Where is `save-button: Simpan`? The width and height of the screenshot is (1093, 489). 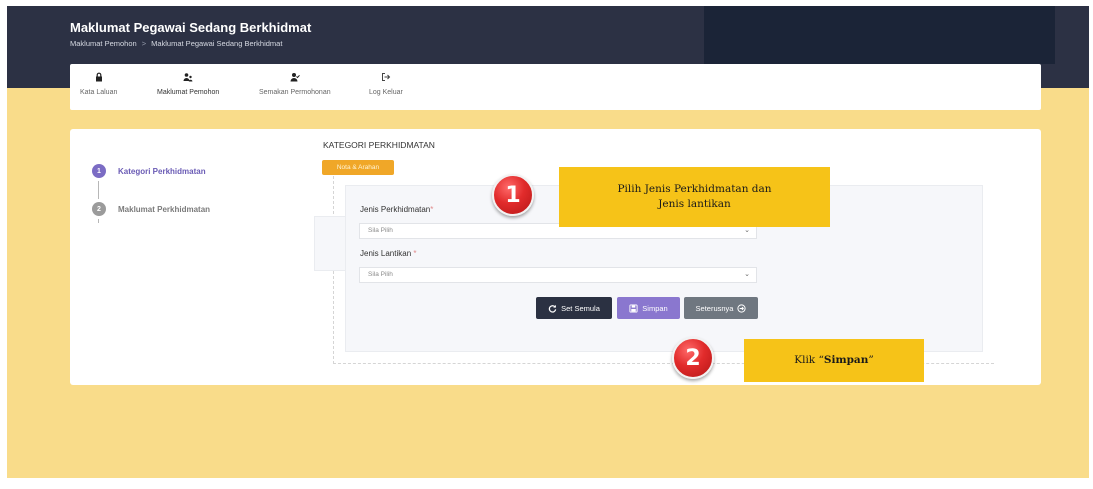 save-button: Simpan is located at coordinates (648, 308).